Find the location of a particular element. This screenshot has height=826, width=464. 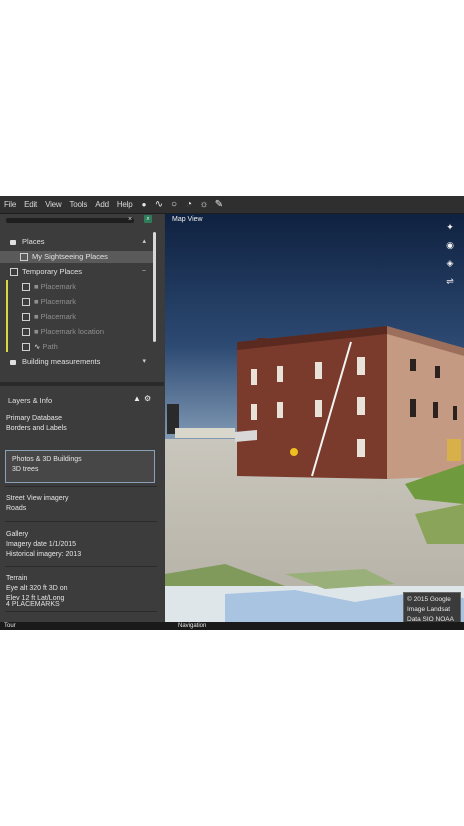

menu-add: Add is located at coordinates (102, 204).